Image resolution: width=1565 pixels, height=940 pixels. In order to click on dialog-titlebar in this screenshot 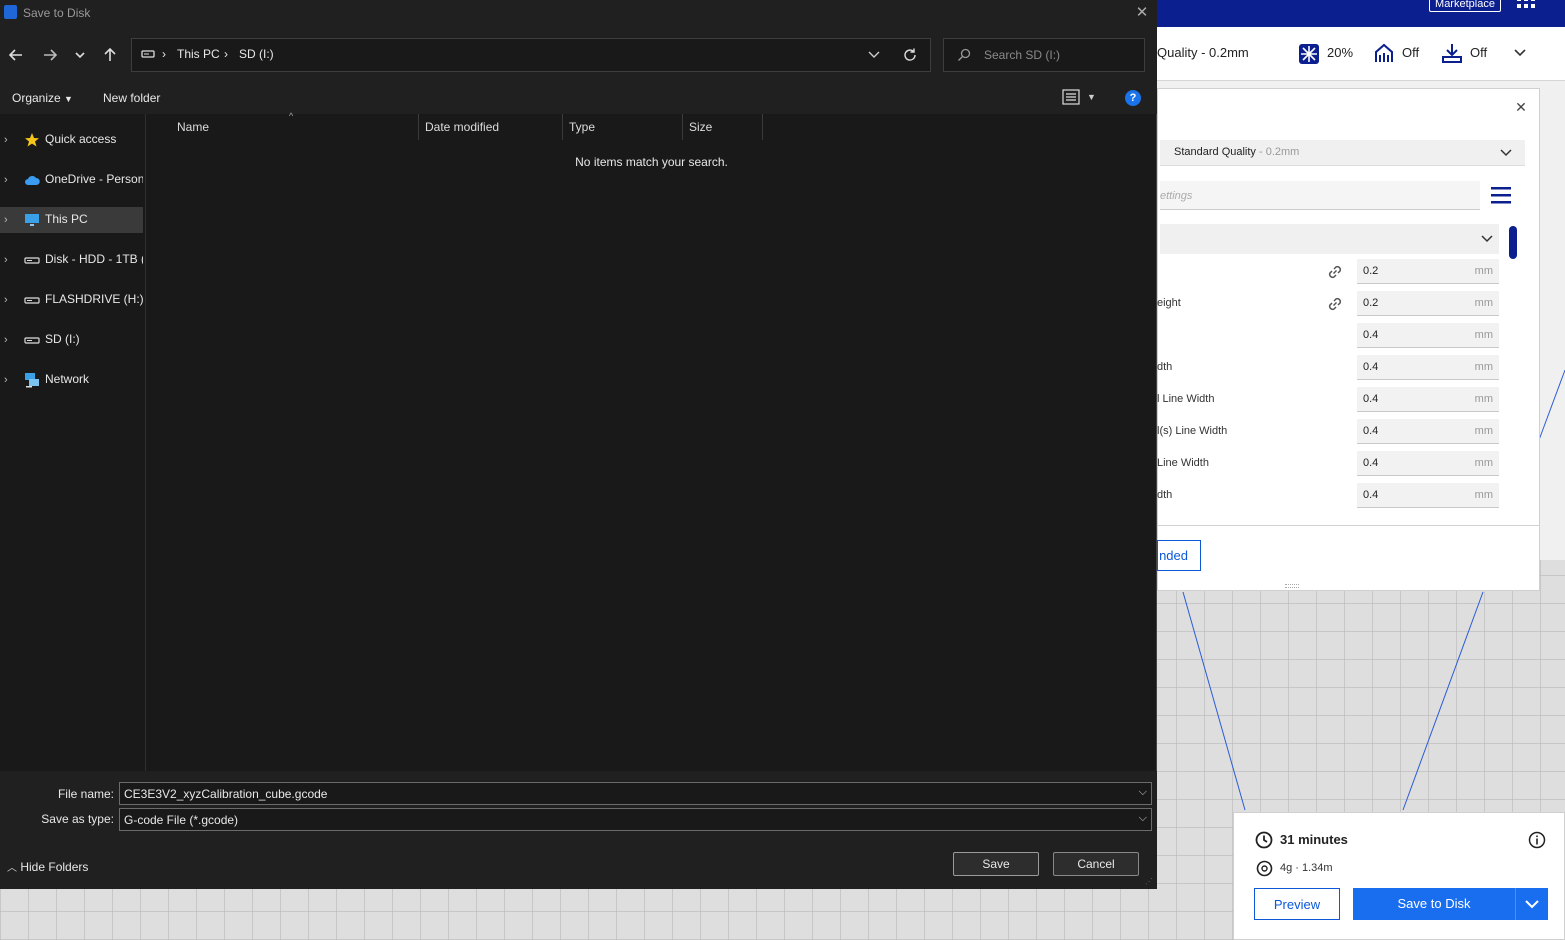, I will do `click(578, 13)`.